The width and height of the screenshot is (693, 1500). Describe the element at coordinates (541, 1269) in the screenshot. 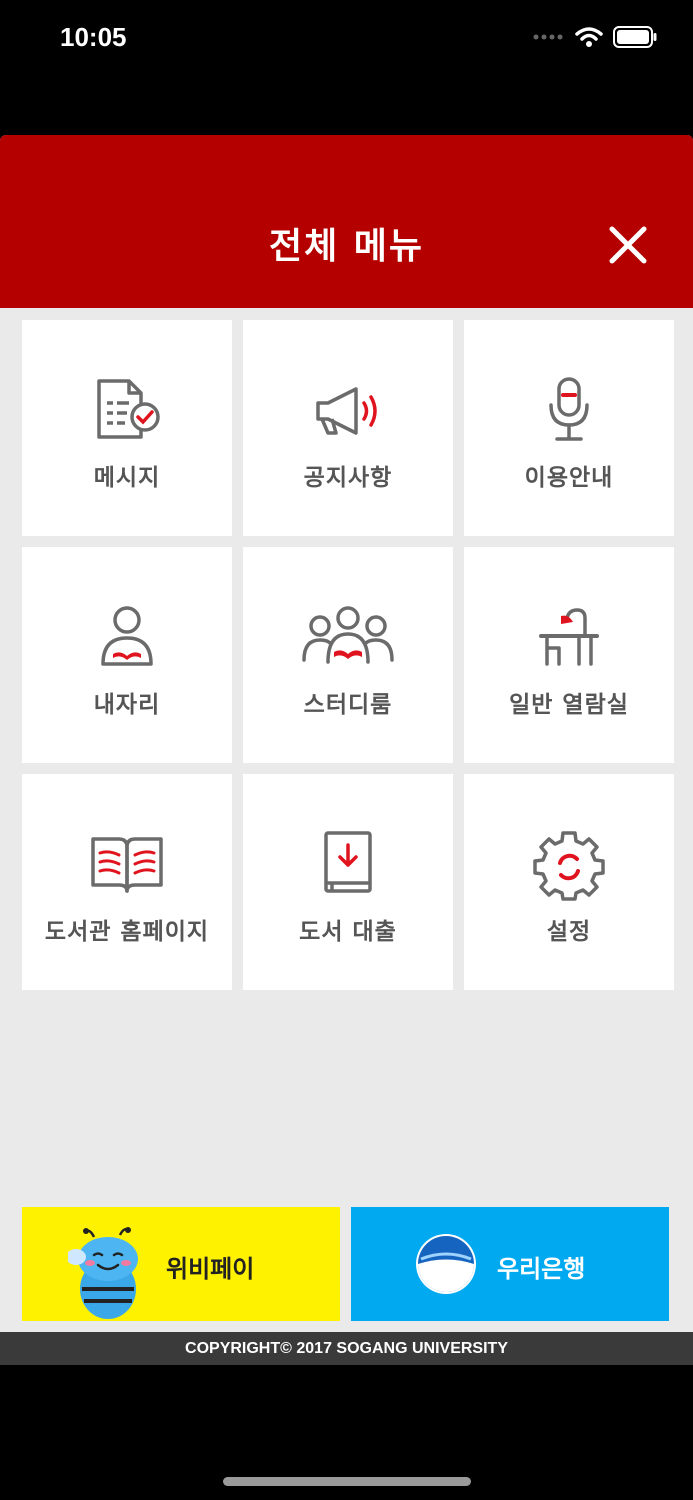

I see `woori-bank-label: 우리은행` at that location.